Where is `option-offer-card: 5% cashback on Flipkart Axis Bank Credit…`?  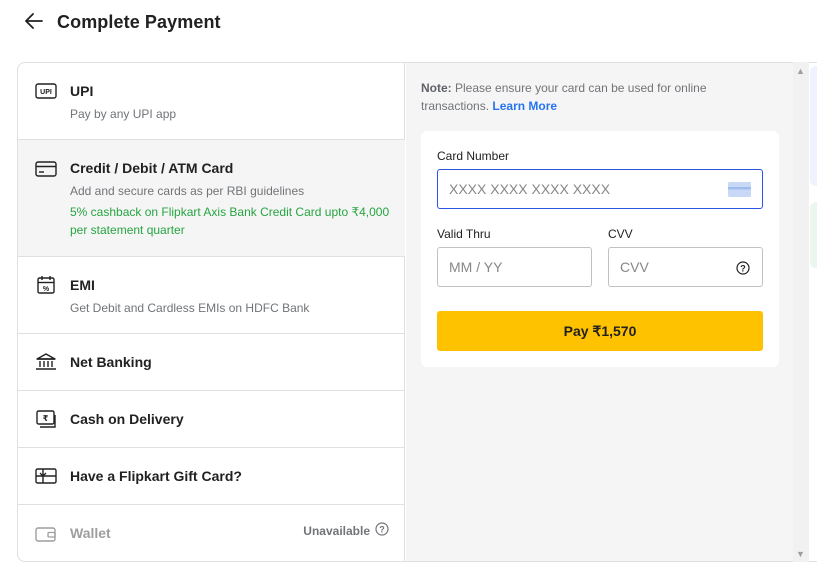 option-offer-card: 5% cashback on Flipkart Axis Bank Credit… is located at coordinates (230, 221).